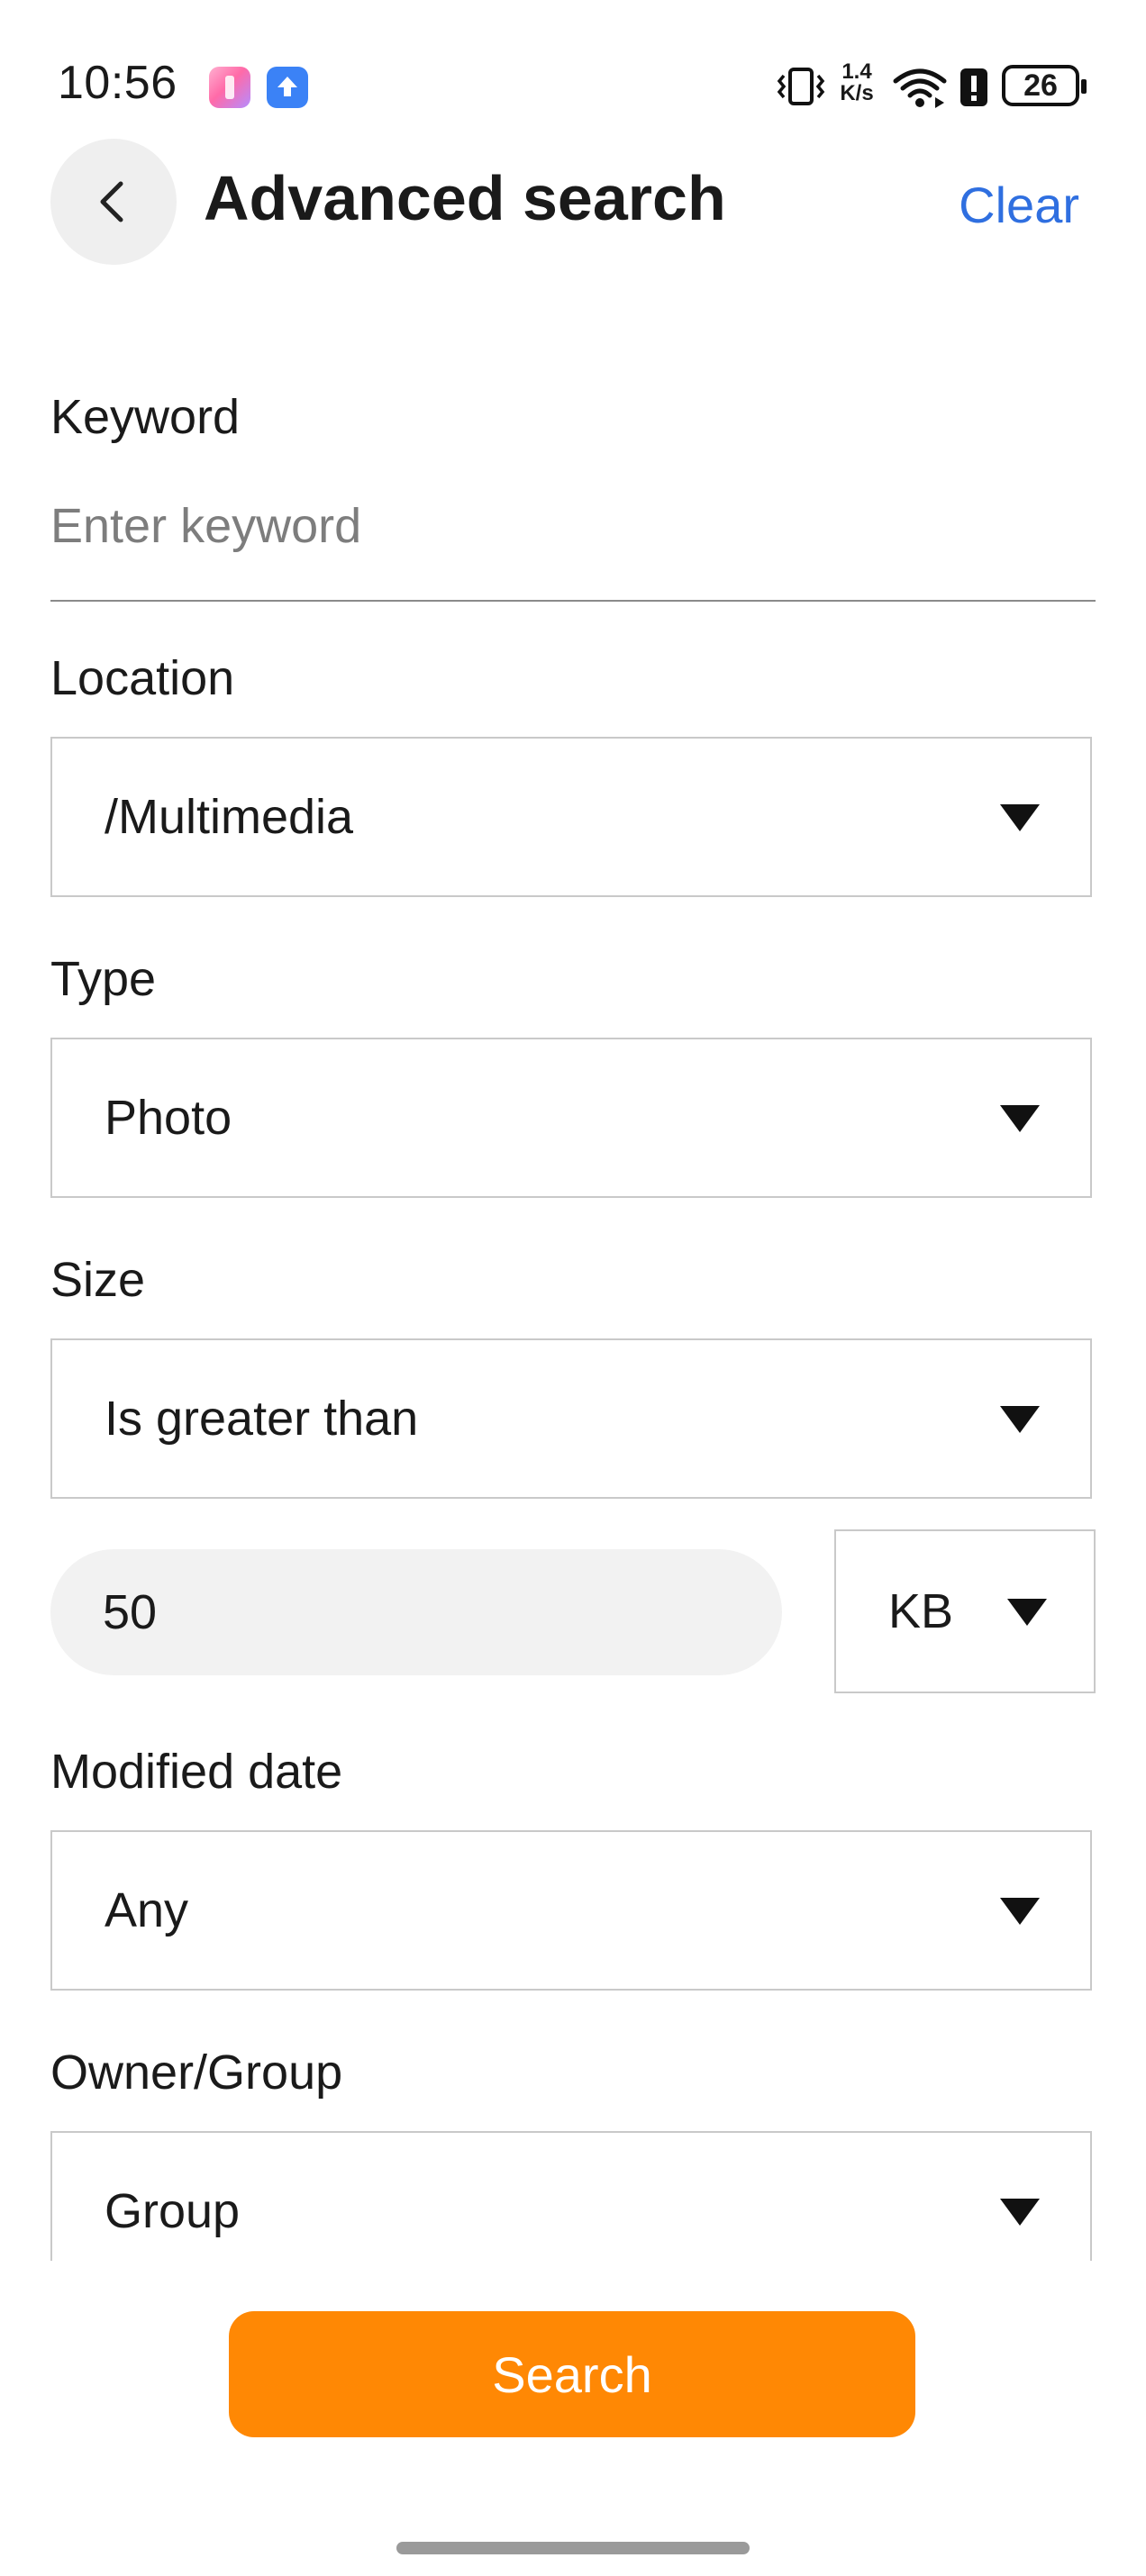  I want to click on keyword-label: Keyword, so click(145, 417).